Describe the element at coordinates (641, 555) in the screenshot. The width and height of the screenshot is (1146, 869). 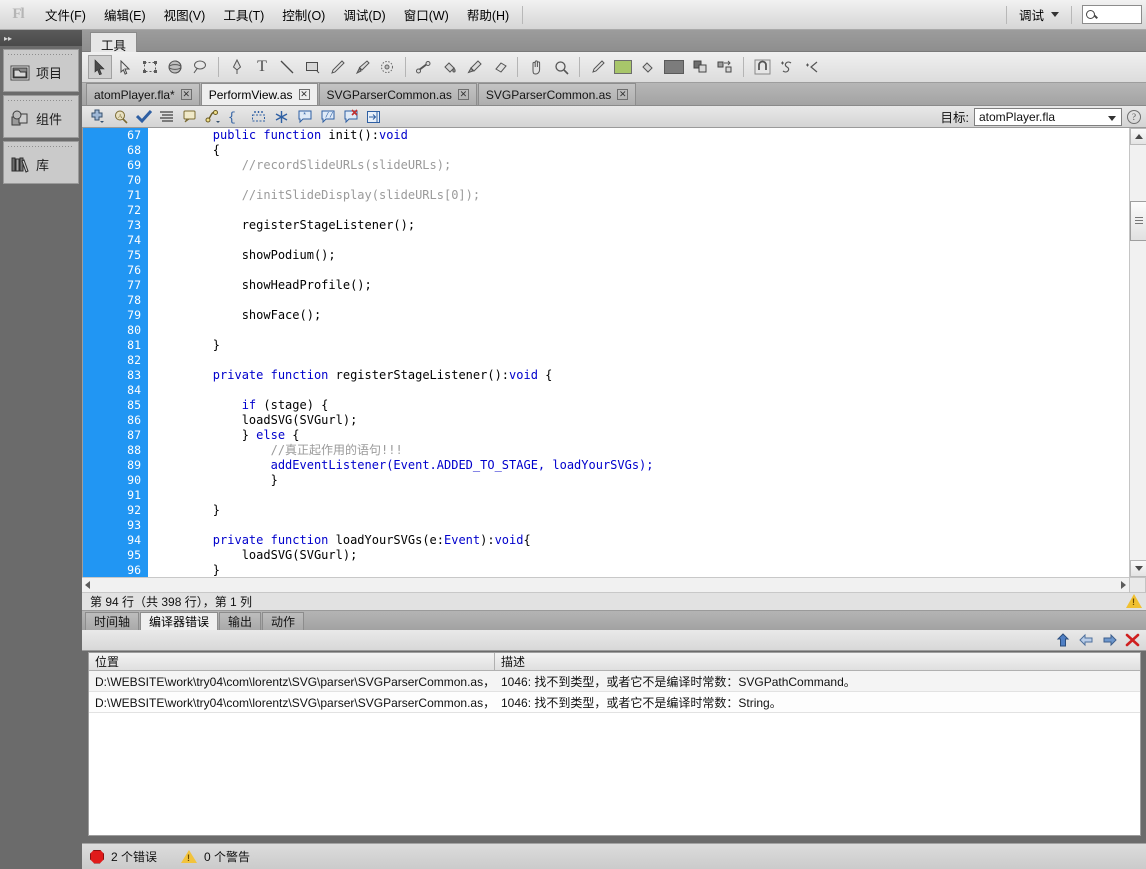
I see `code-line: loadSVG(SVGurl);` at that location.